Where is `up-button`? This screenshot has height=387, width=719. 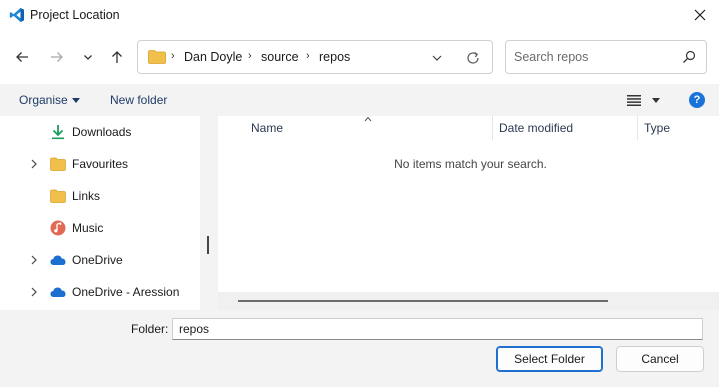
up-button is located at coordinates (117, 57).